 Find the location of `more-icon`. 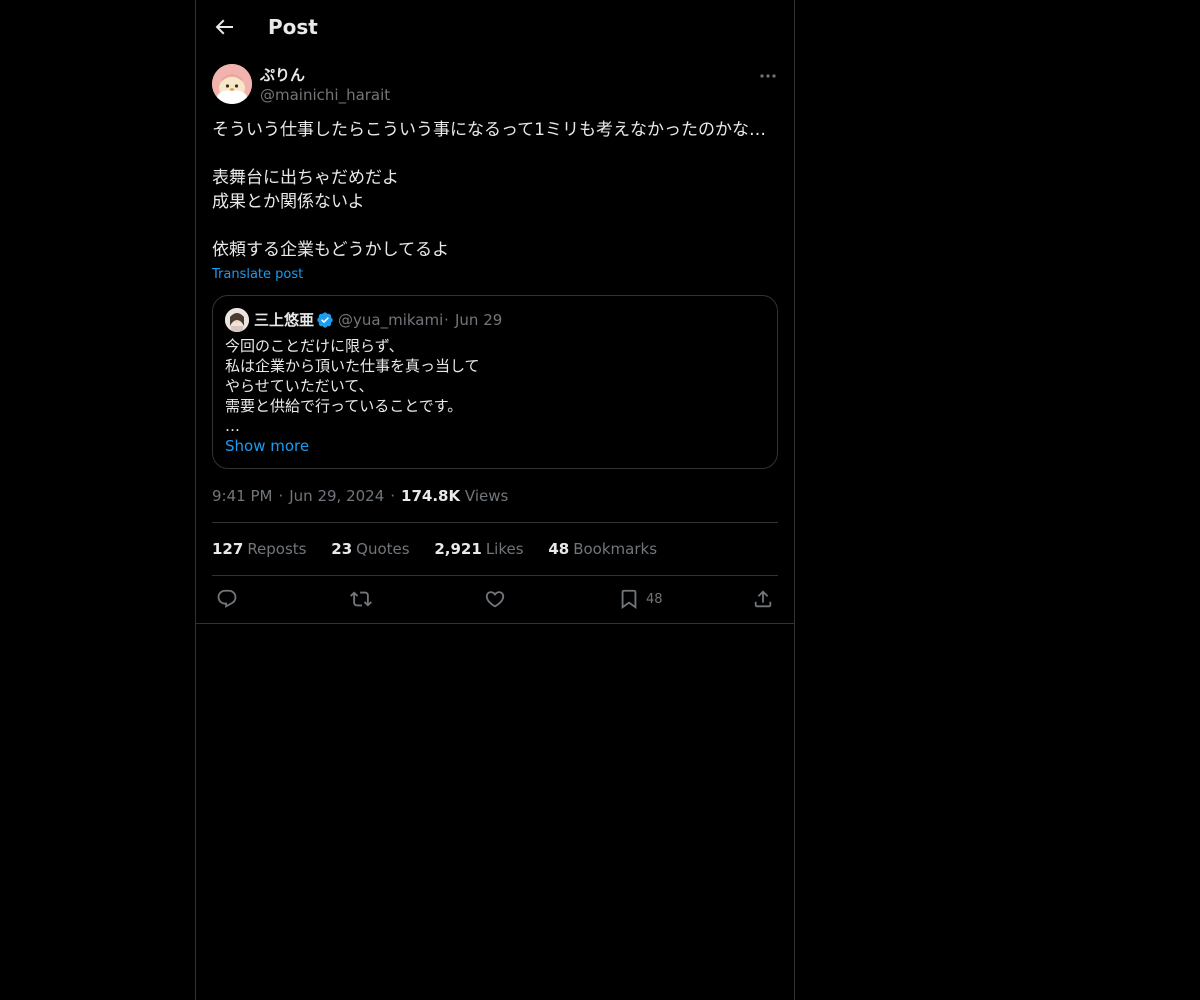

more-icon is located at coordinates (768, 76).